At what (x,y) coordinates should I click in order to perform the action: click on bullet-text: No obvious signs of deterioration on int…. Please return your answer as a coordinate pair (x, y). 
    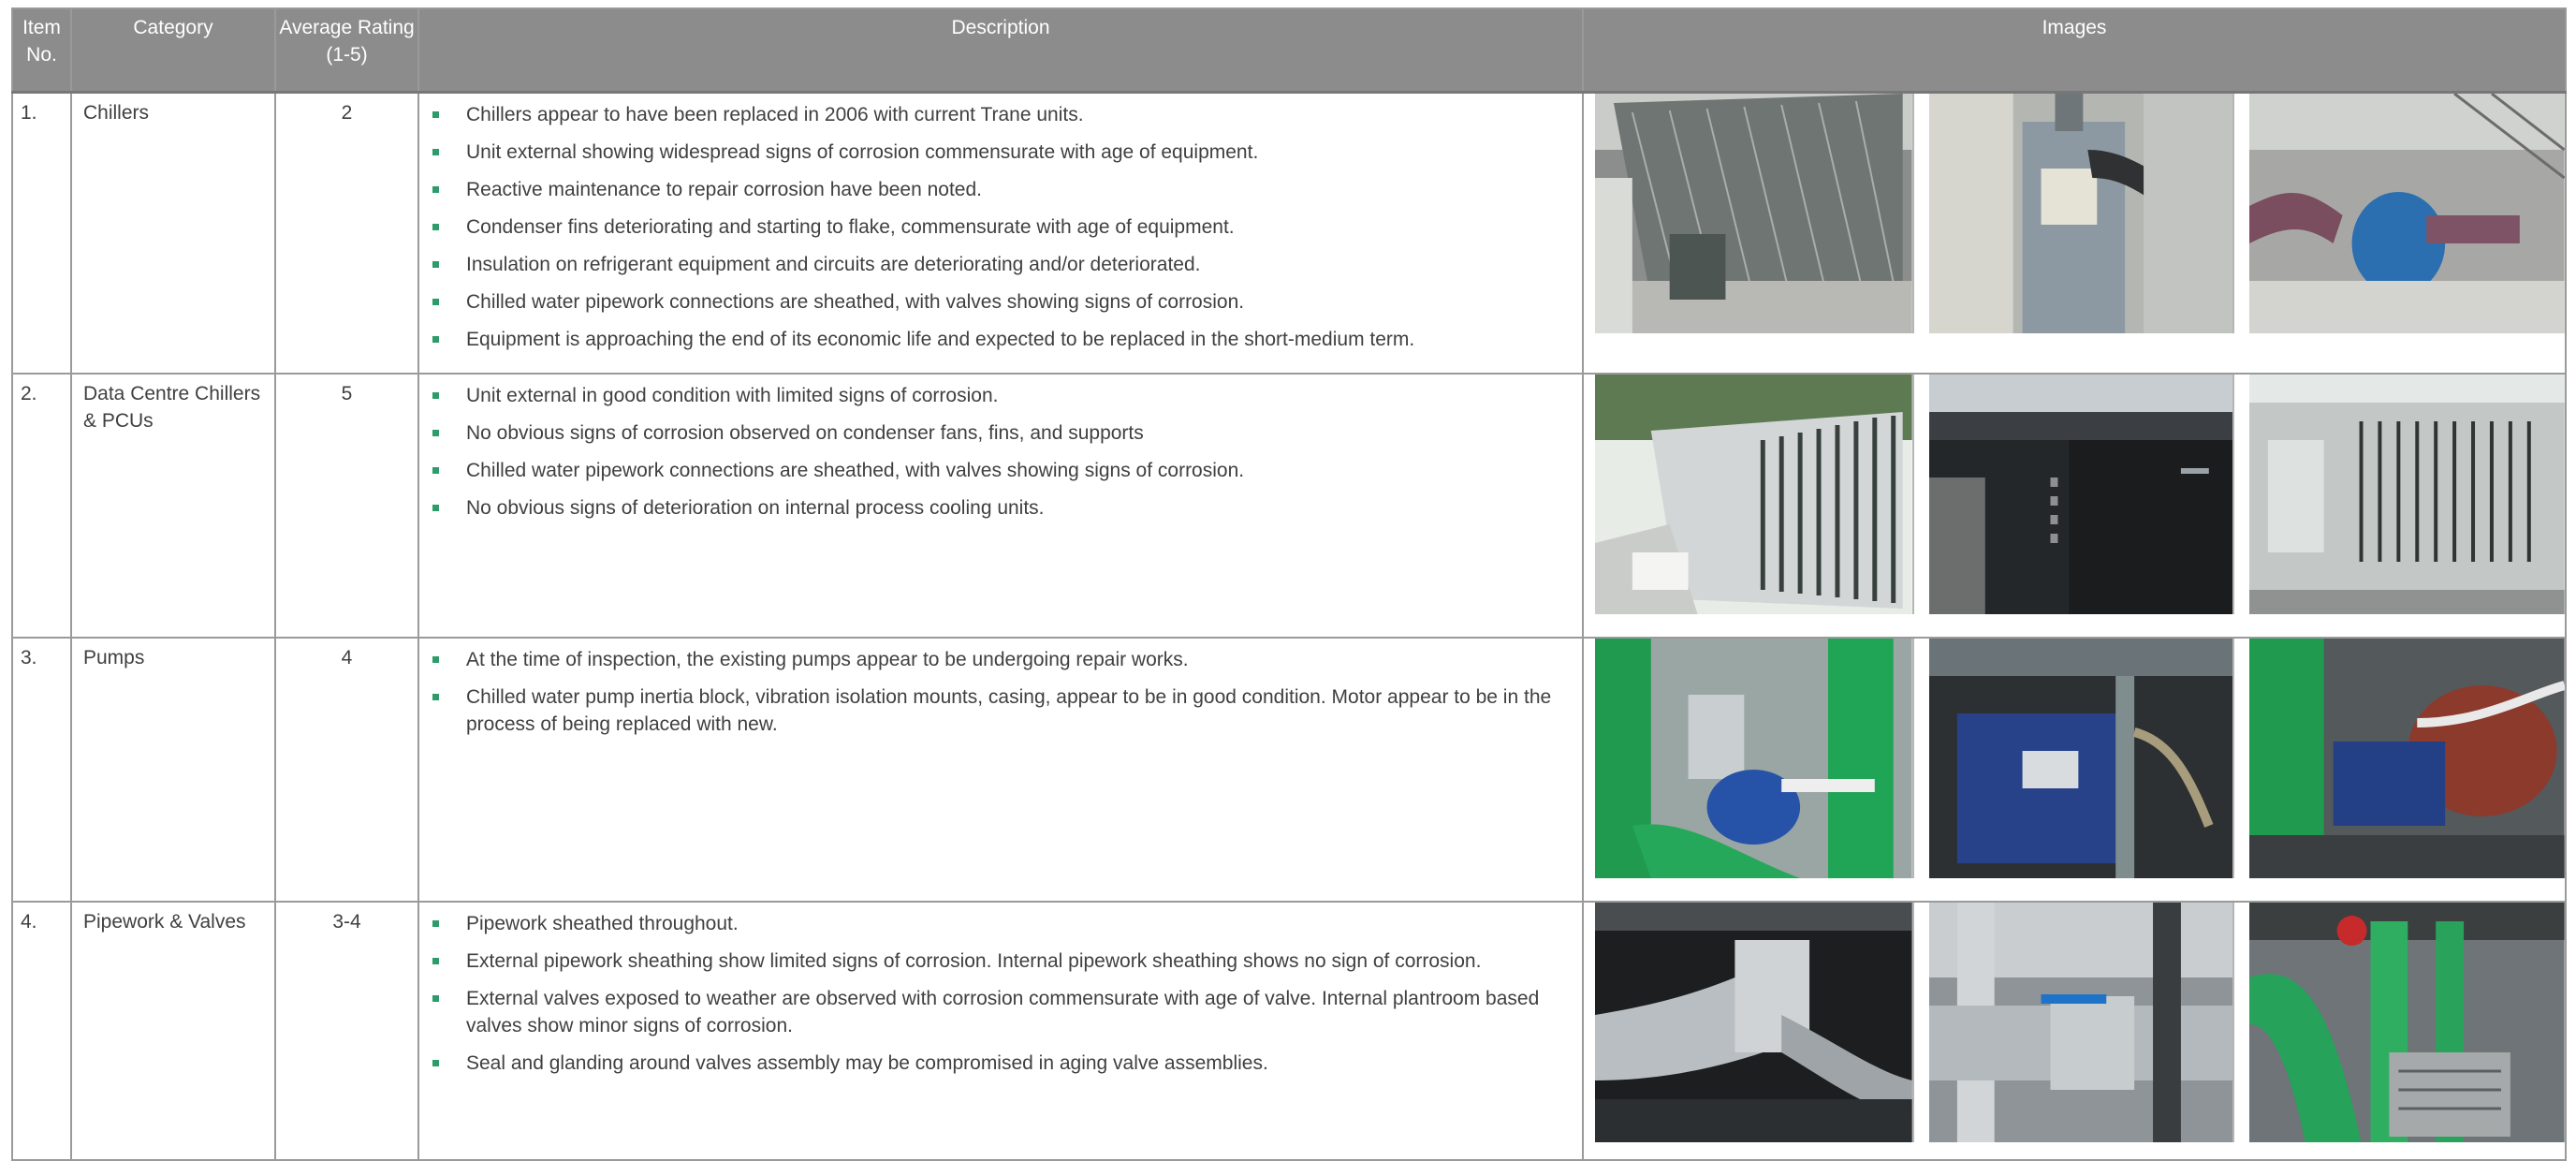
    Looking at the image, I should click on (755, 508).